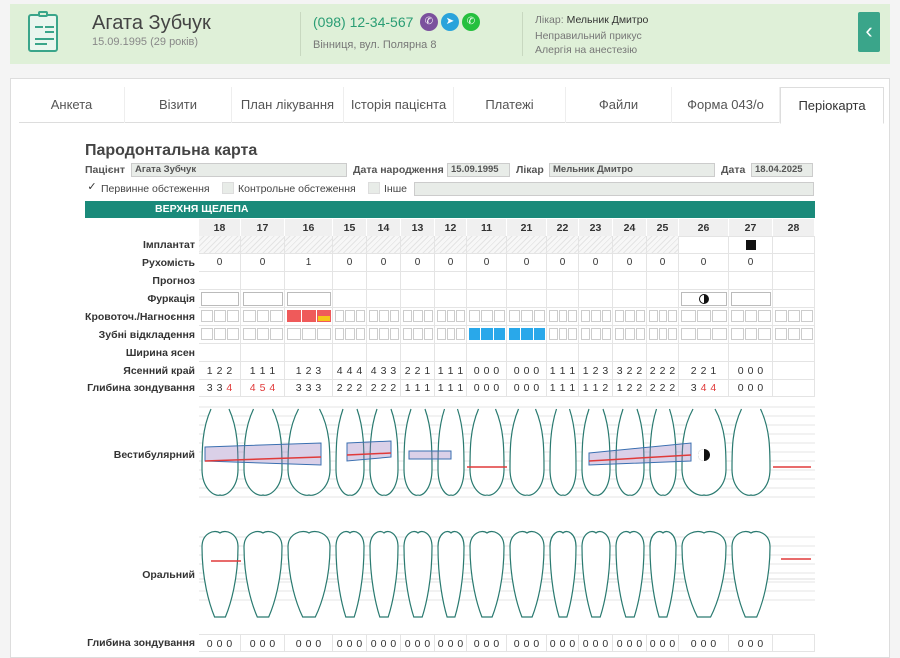 This screenshot has height=658, width=900. I want to click on cell-probing_depth: 000, so click(527, 388).